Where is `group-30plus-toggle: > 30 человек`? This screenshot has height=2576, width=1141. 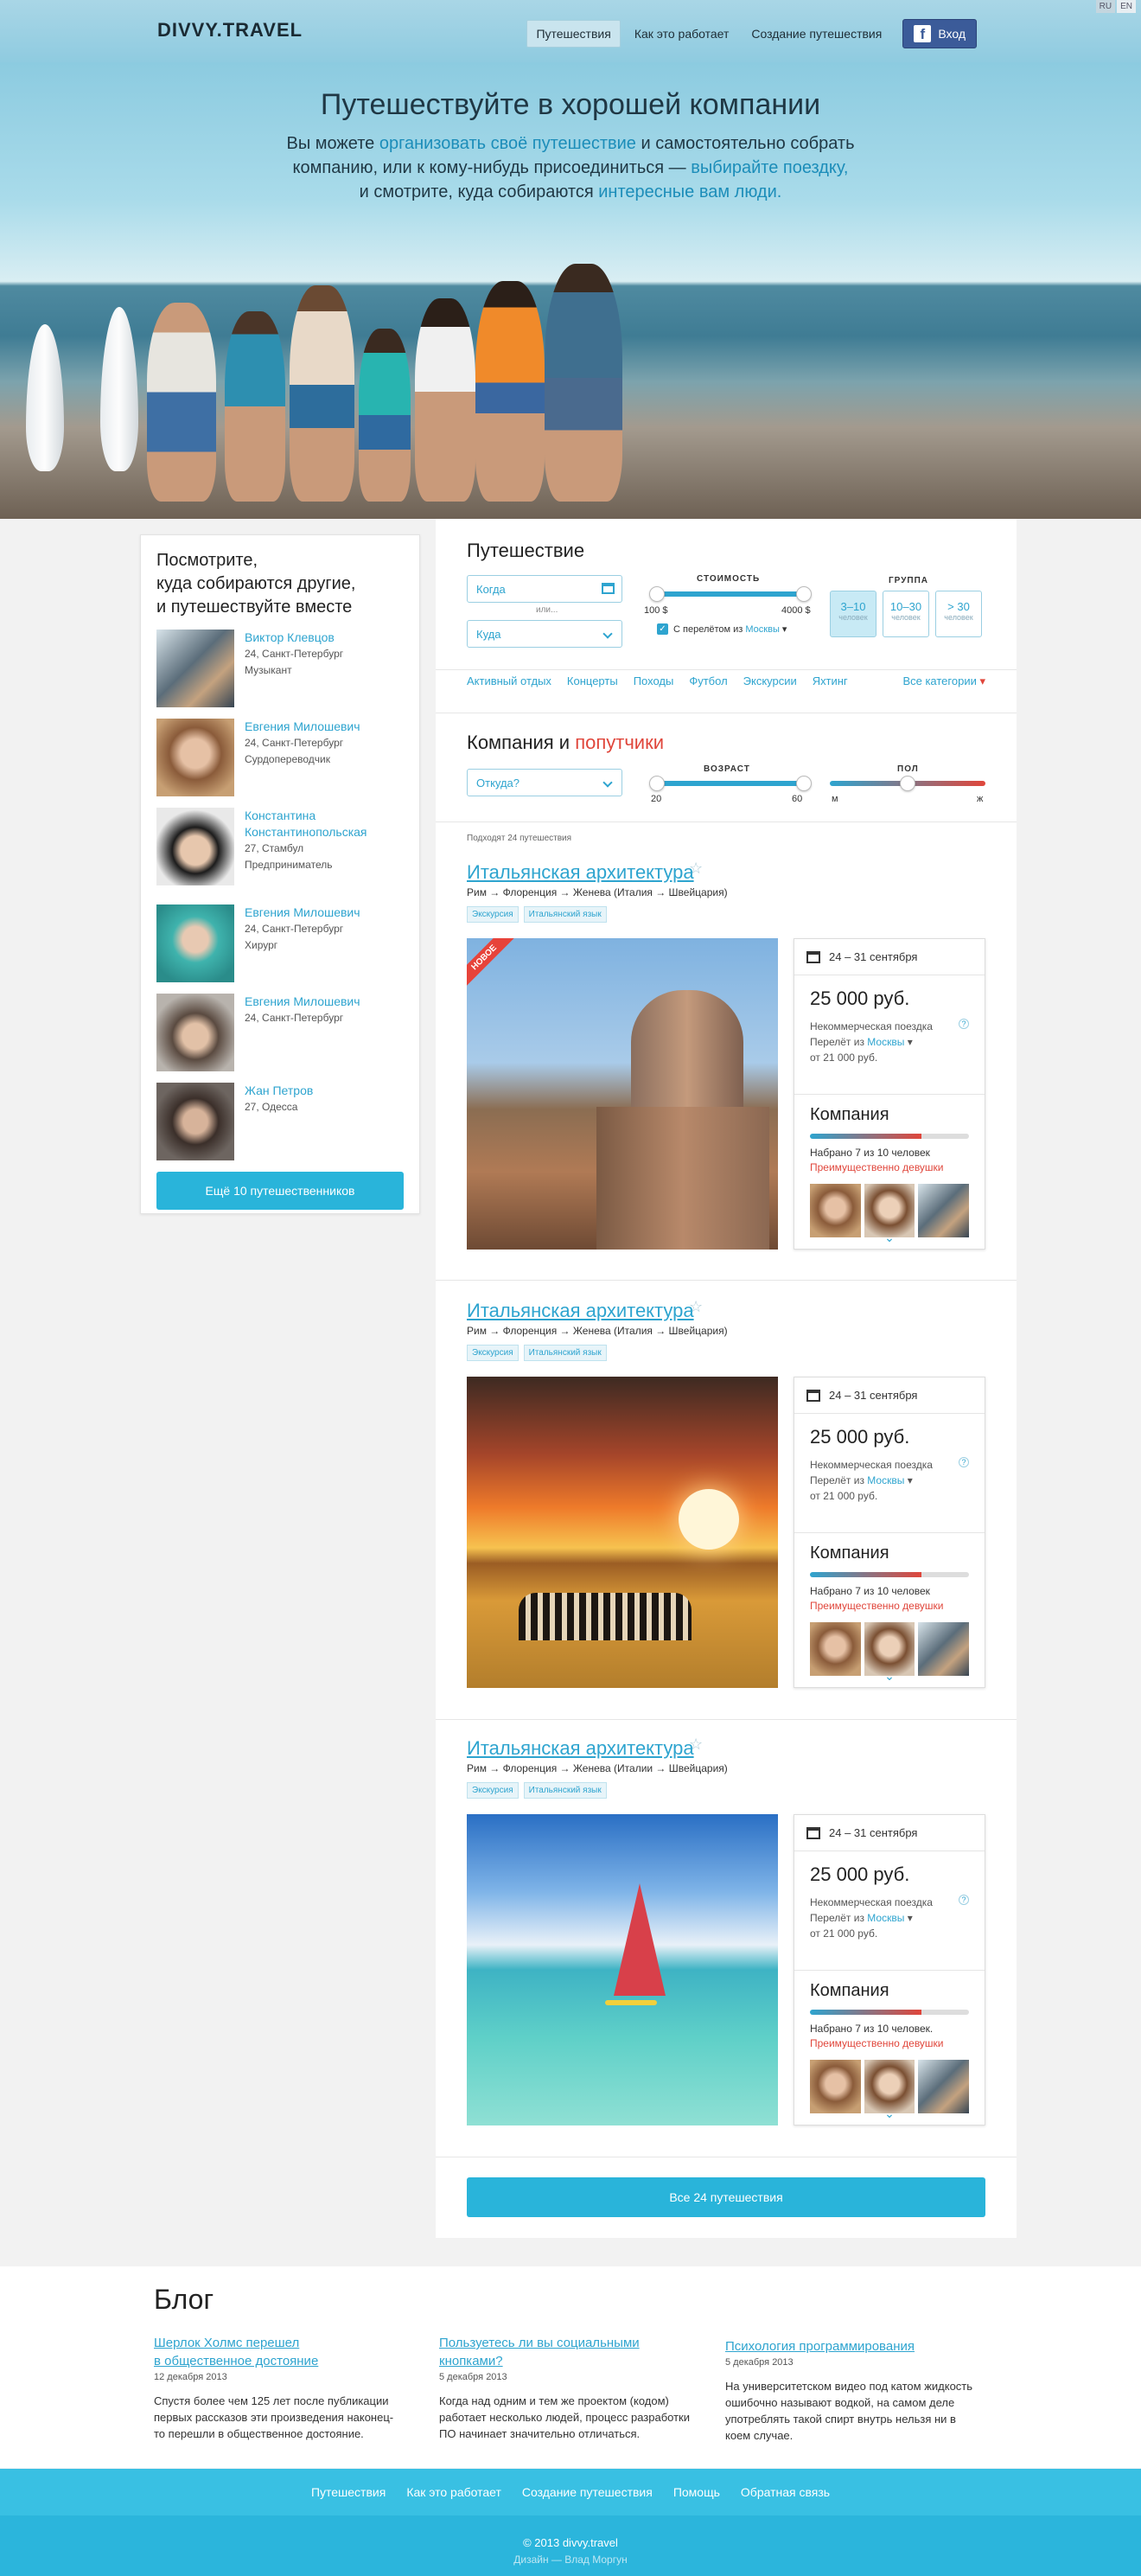 group-30plus-toggle: > 30 человек is located at coordinates (958, 614).